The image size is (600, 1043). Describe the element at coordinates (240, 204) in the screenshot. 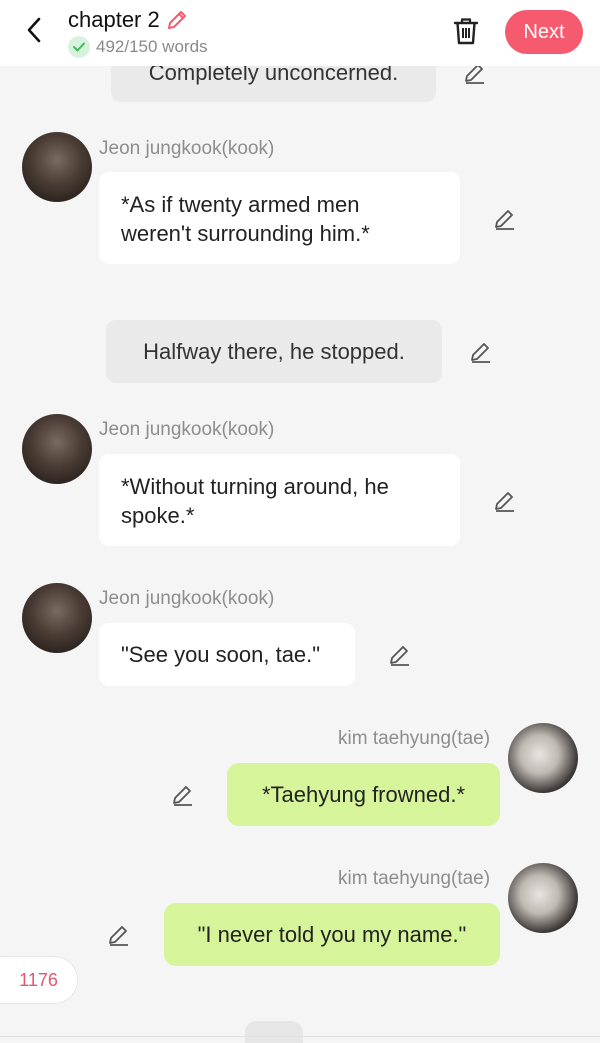

I see `message-line: *As if twenty armed men` at that location.